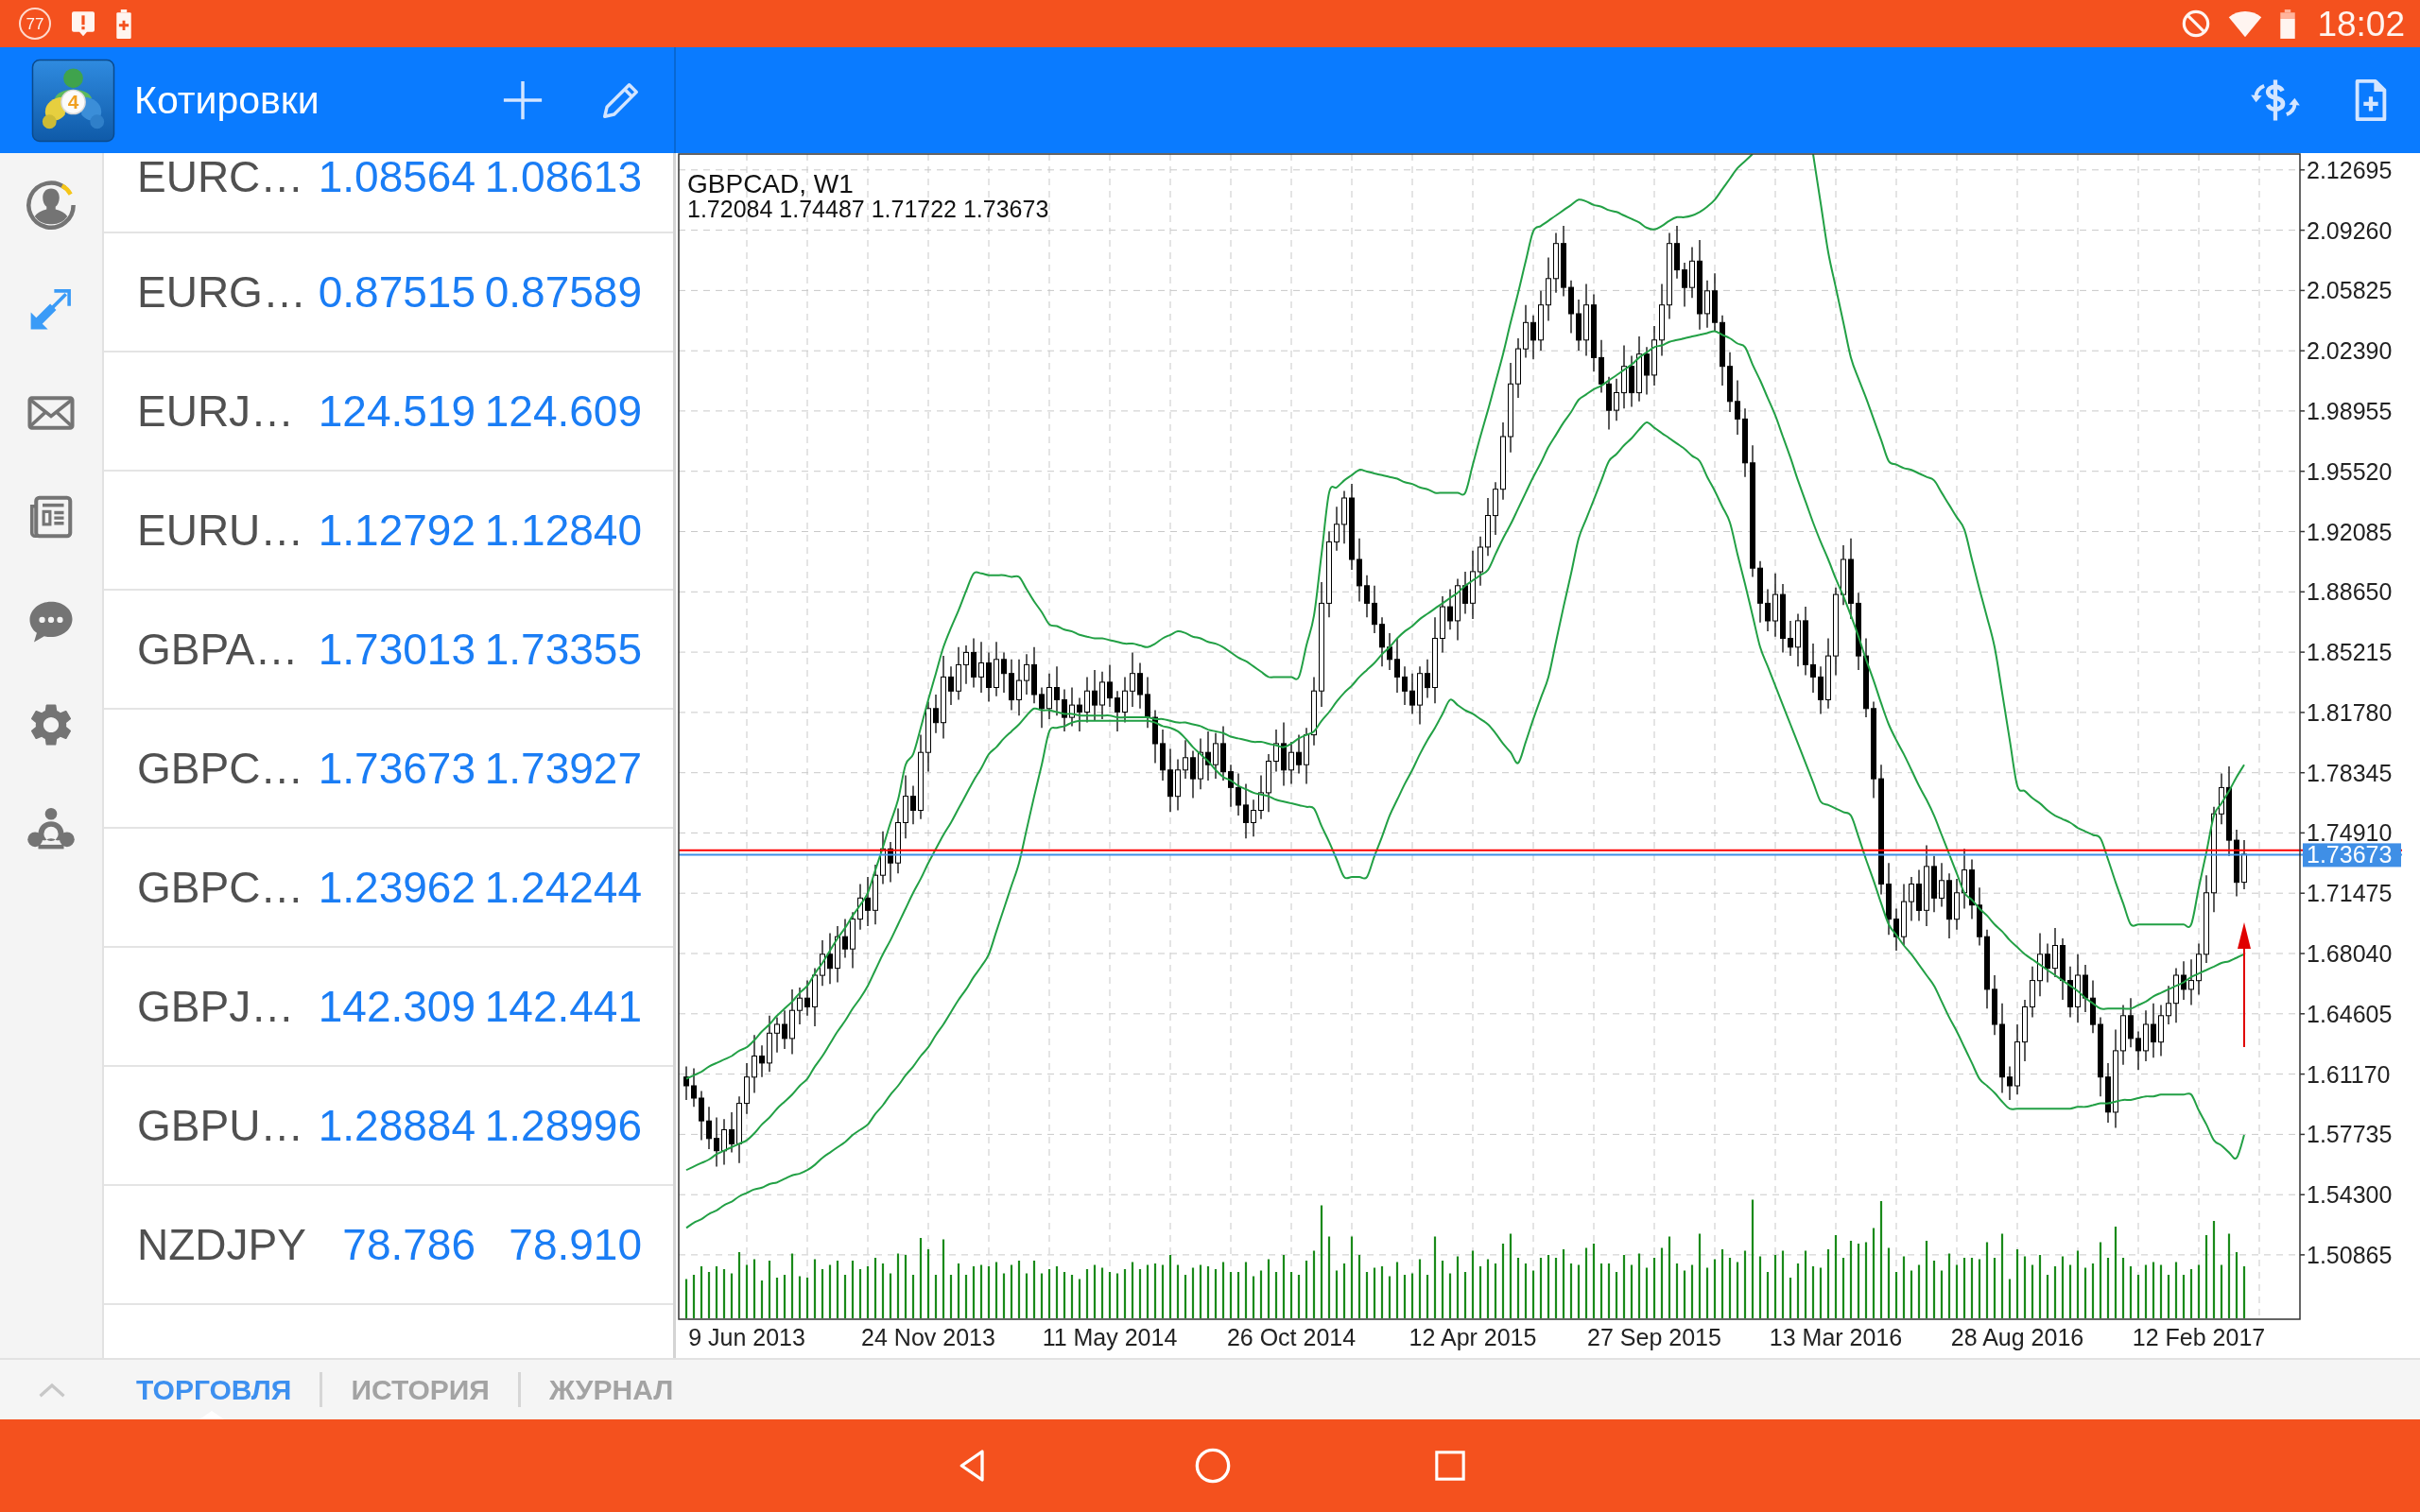 This screenshot has width=2420, height=1512. I want to click on quote-row: EURC… 1.08564 1.08613, so click(389, 193).